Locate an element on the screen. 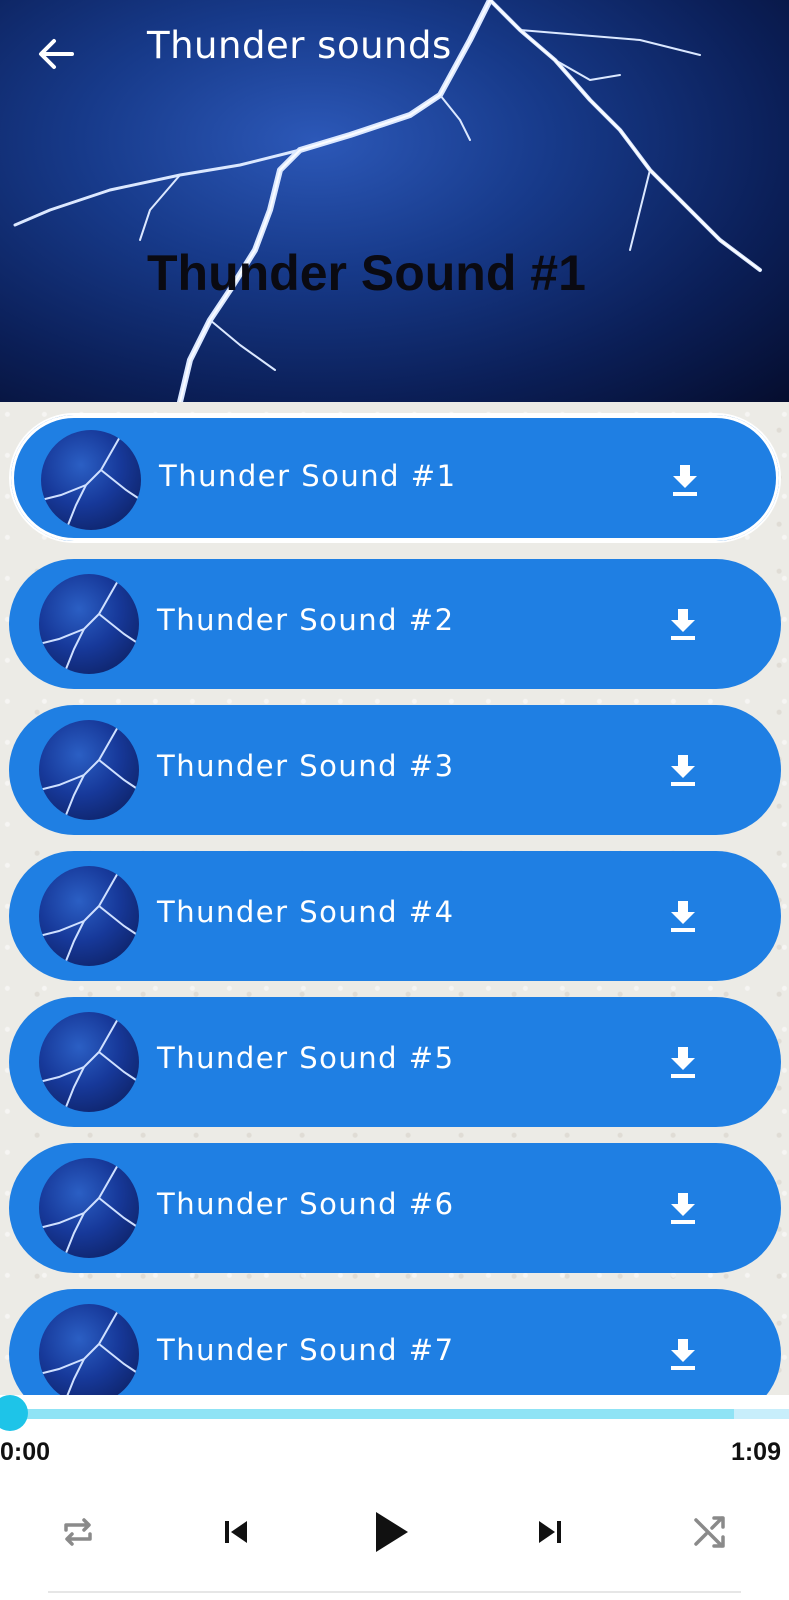  app-title: Thunder sounds is located at coordinates (299, 45).